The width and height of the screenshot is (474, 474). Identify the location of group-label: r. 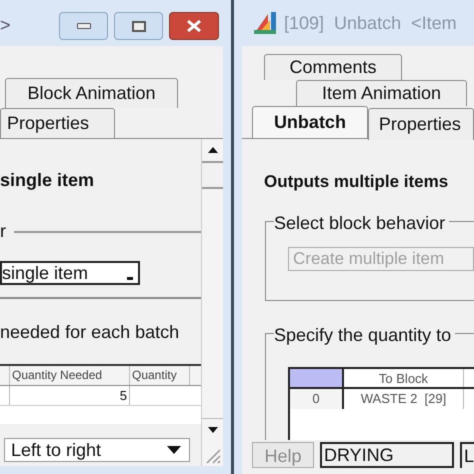
(3, 231).